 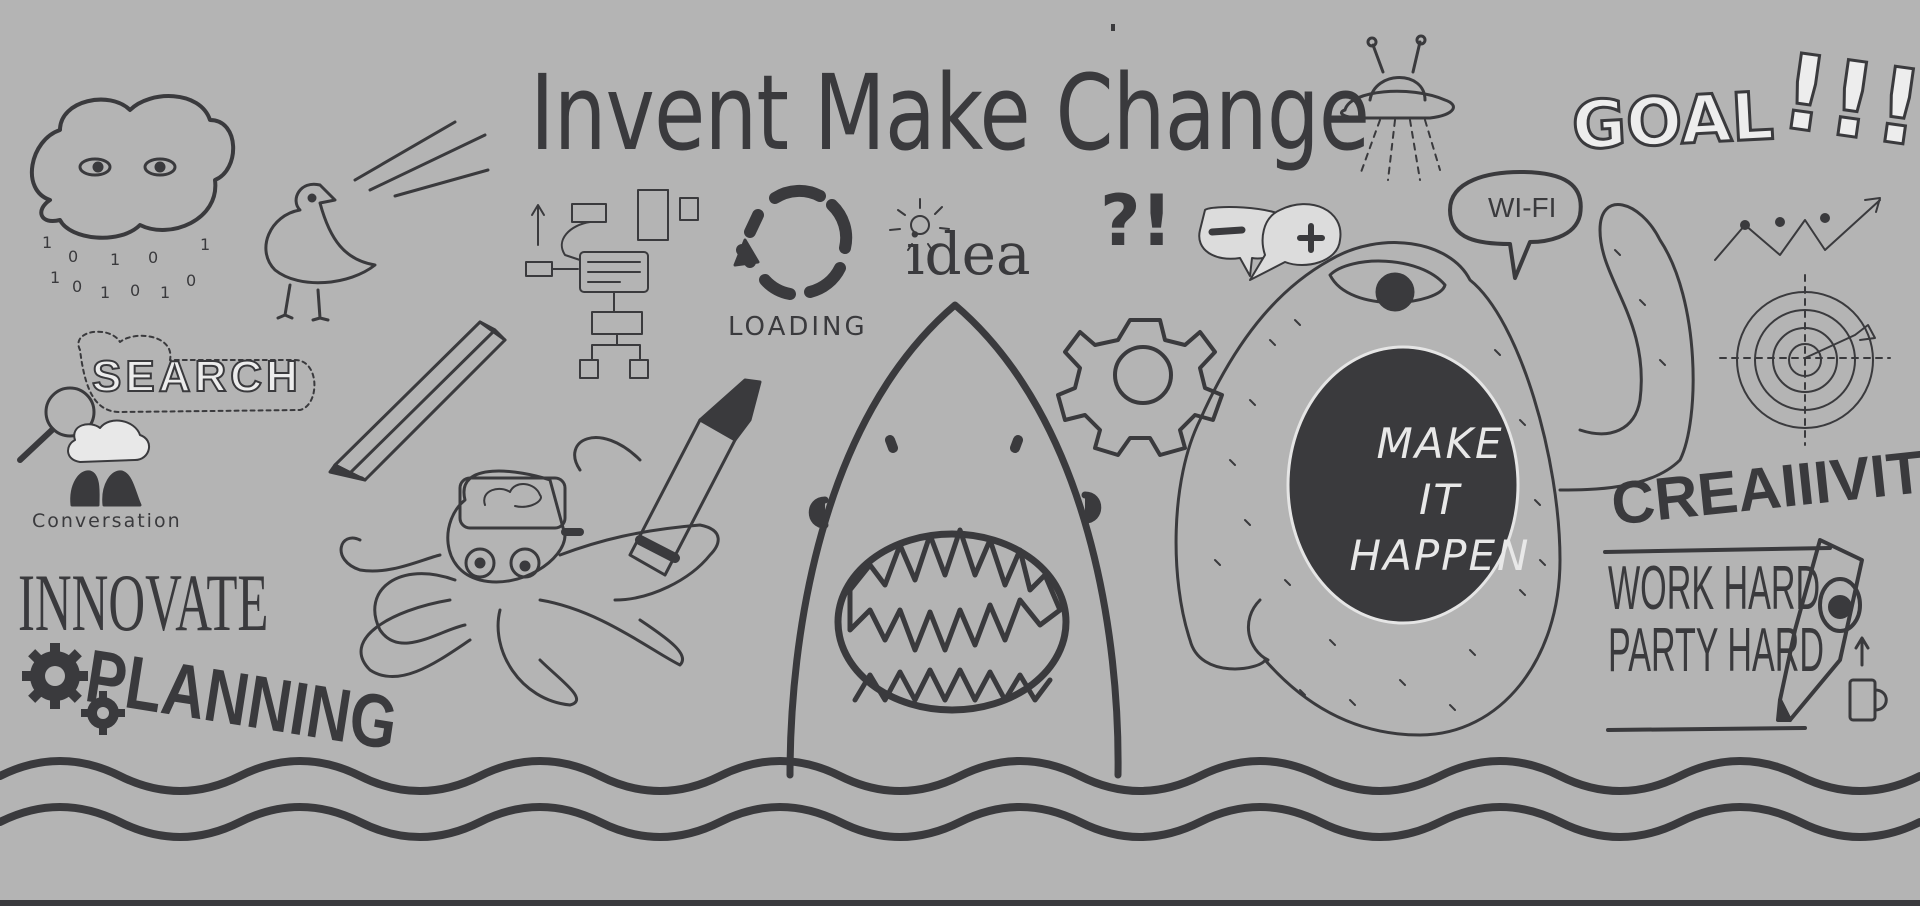 What do you see at coordinates (1136, 221) in the screenshot?
I see `question-exclaim-label: ?!` at bounding box center [1136, 221].